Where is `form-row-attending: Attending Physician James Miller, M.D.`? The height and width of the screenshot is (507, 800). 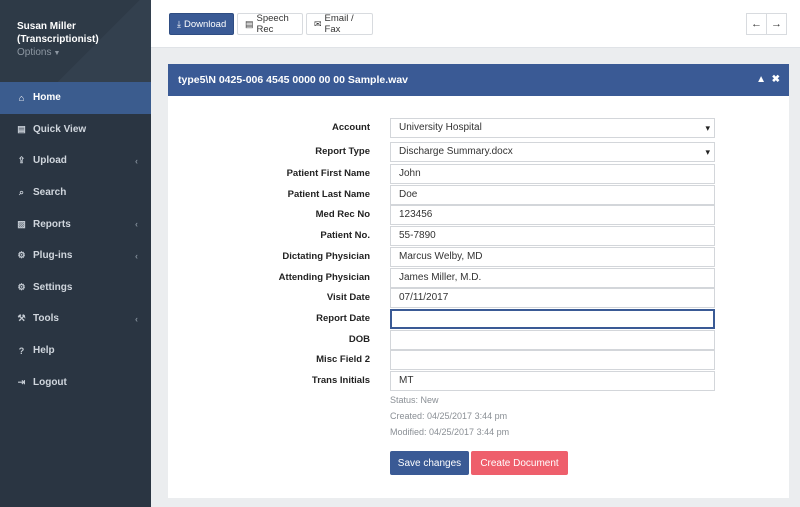
form-row-attending: Attending Physician James Miller, M.D. is located at coordinates (478, 278).